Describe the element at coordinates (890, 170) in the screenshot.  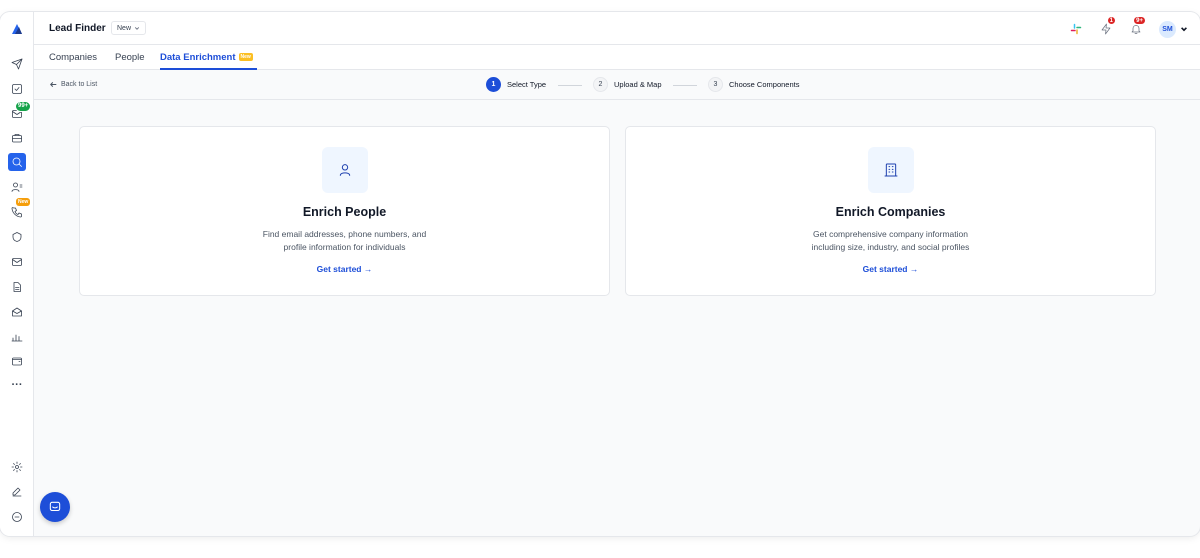
I see `building-icon` at that location.